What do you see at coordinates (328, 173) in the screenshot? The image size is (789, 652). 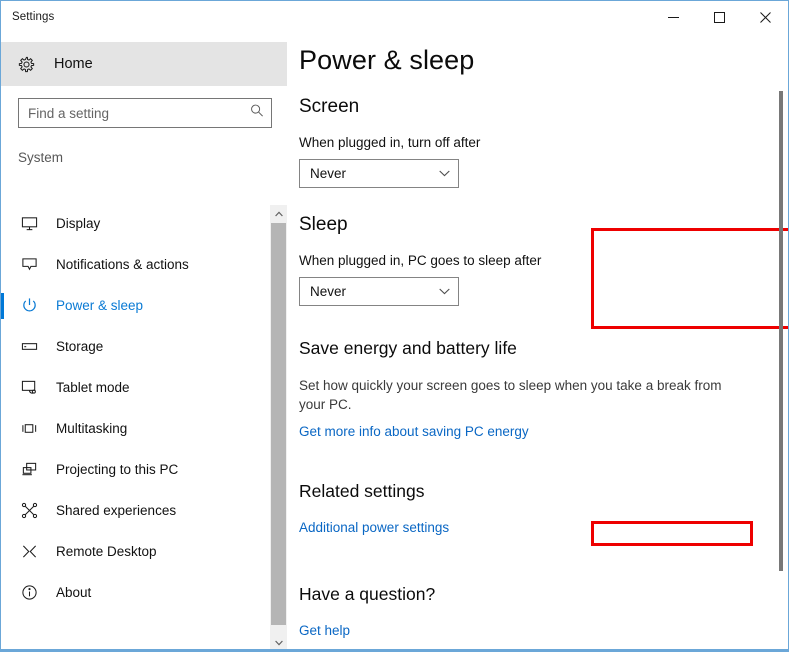 I see `screen-timeout-value: Never` at bounding box center [328, 173].